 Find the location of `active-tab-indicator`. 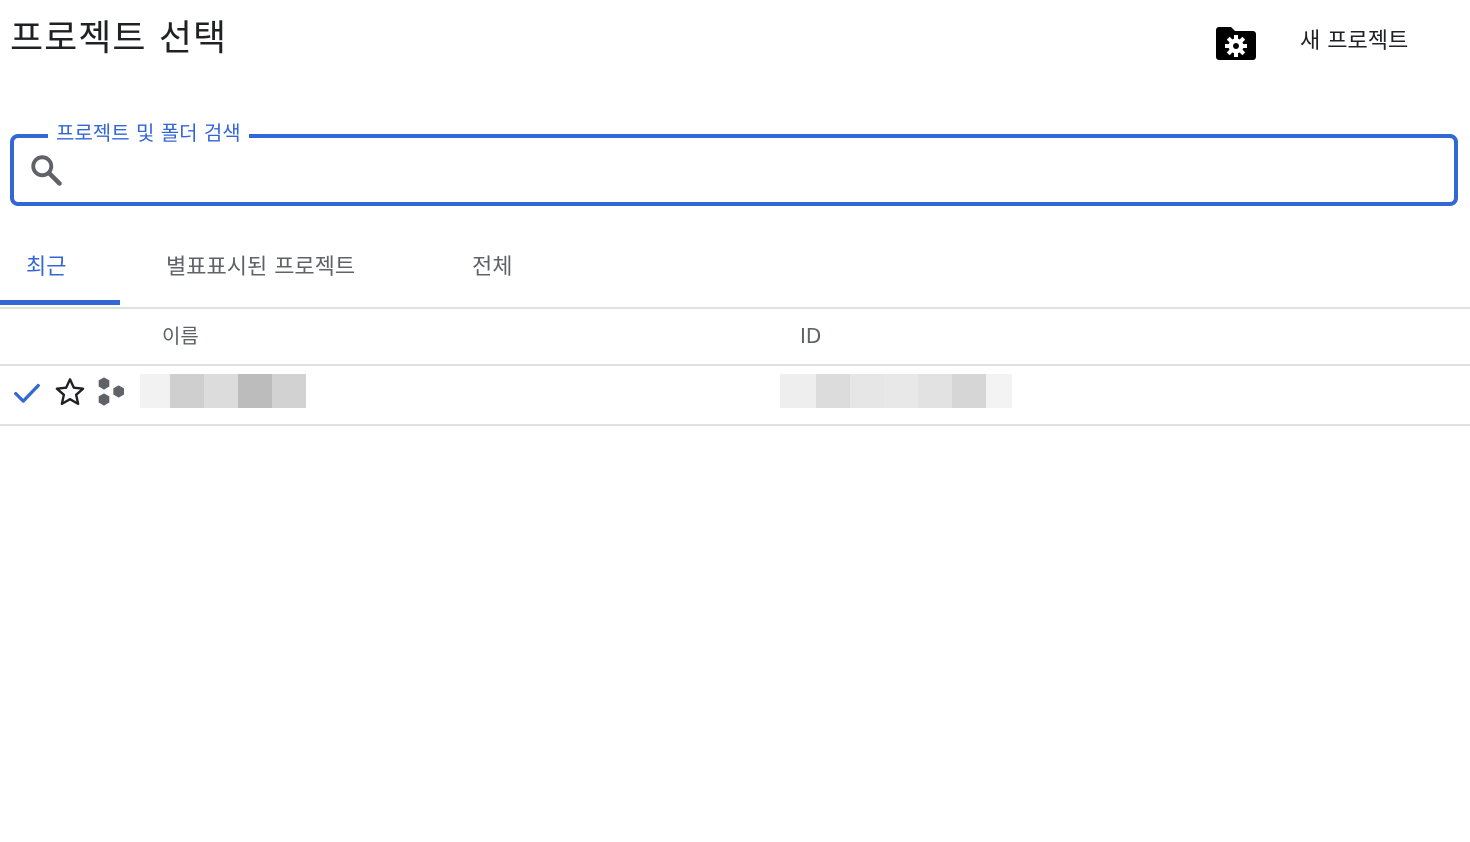

active-tab-indicator is located at coordinates (60, 302).